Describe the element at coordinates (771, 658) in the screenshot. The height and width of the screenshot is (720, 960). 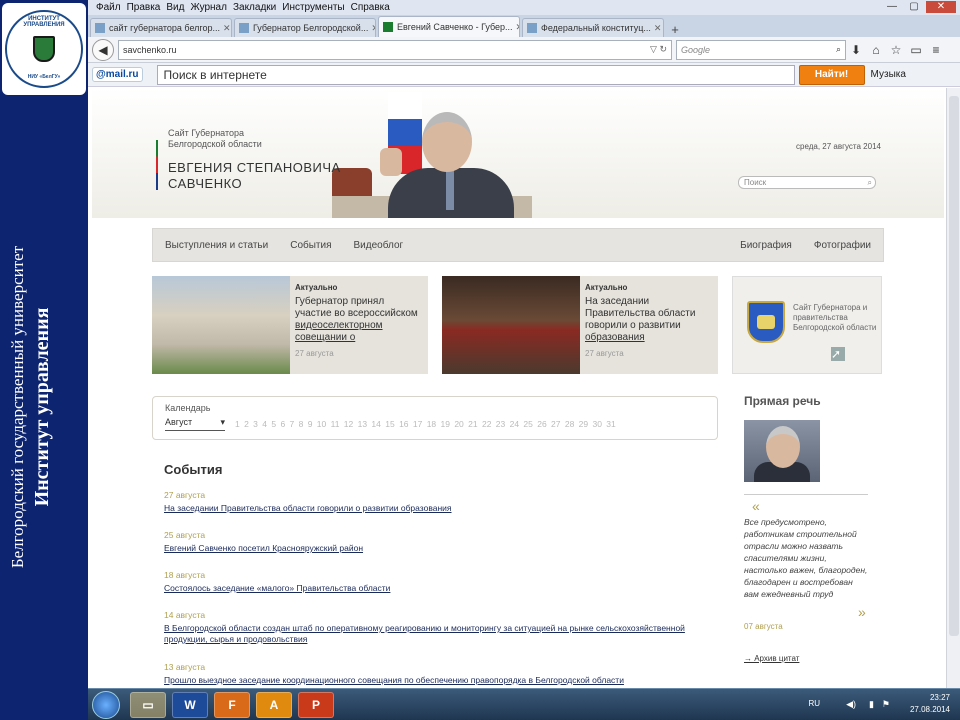
I see `quote-archive-link: → Архив цитат` at that location.